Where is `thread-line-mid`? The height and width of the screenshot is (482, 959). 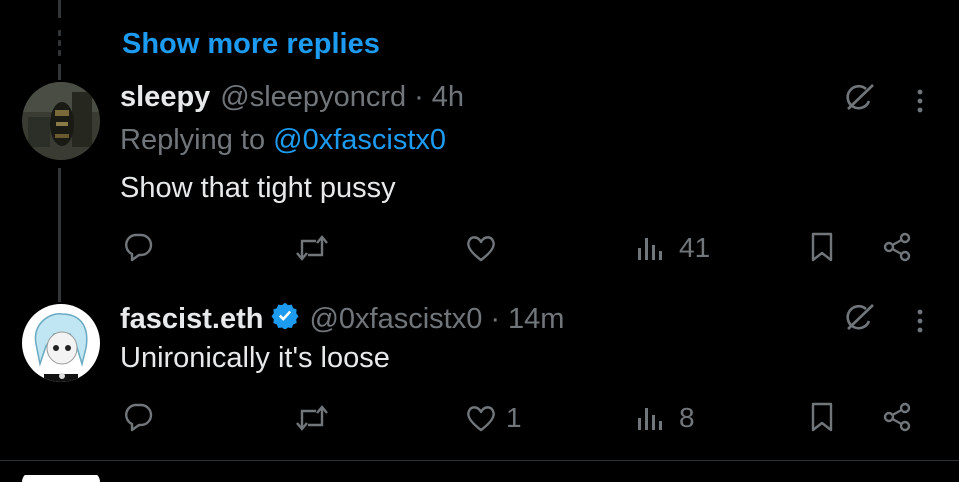 thread-line-mid is located at coordinates (59, 72).